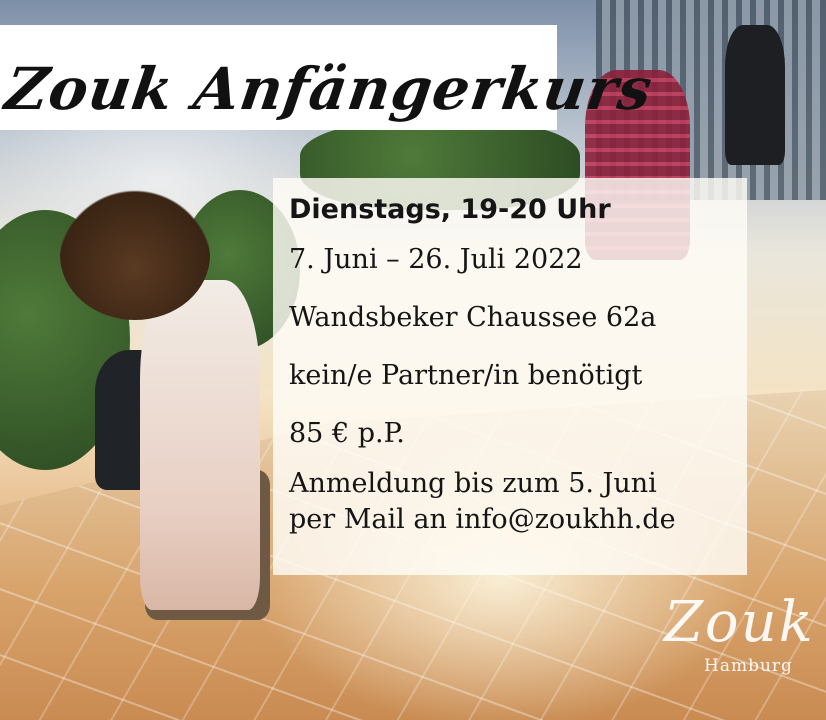 Image resolution: width=826 pixels, height=720 pixels. Describe the element at coordinates (482, 519) in the screenshot. I see `registration-email-text: per Mail an info@zoukhh.de` at that location.